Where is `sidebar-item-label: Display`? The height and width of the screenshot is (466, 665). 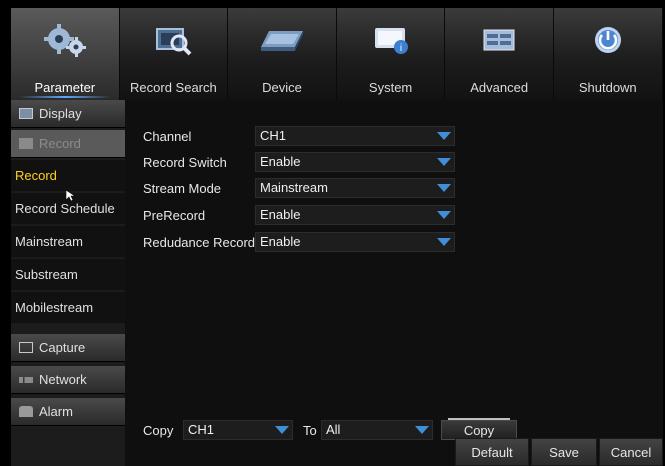 sidebar-item-label: Display is located at coordinates (60, 113).